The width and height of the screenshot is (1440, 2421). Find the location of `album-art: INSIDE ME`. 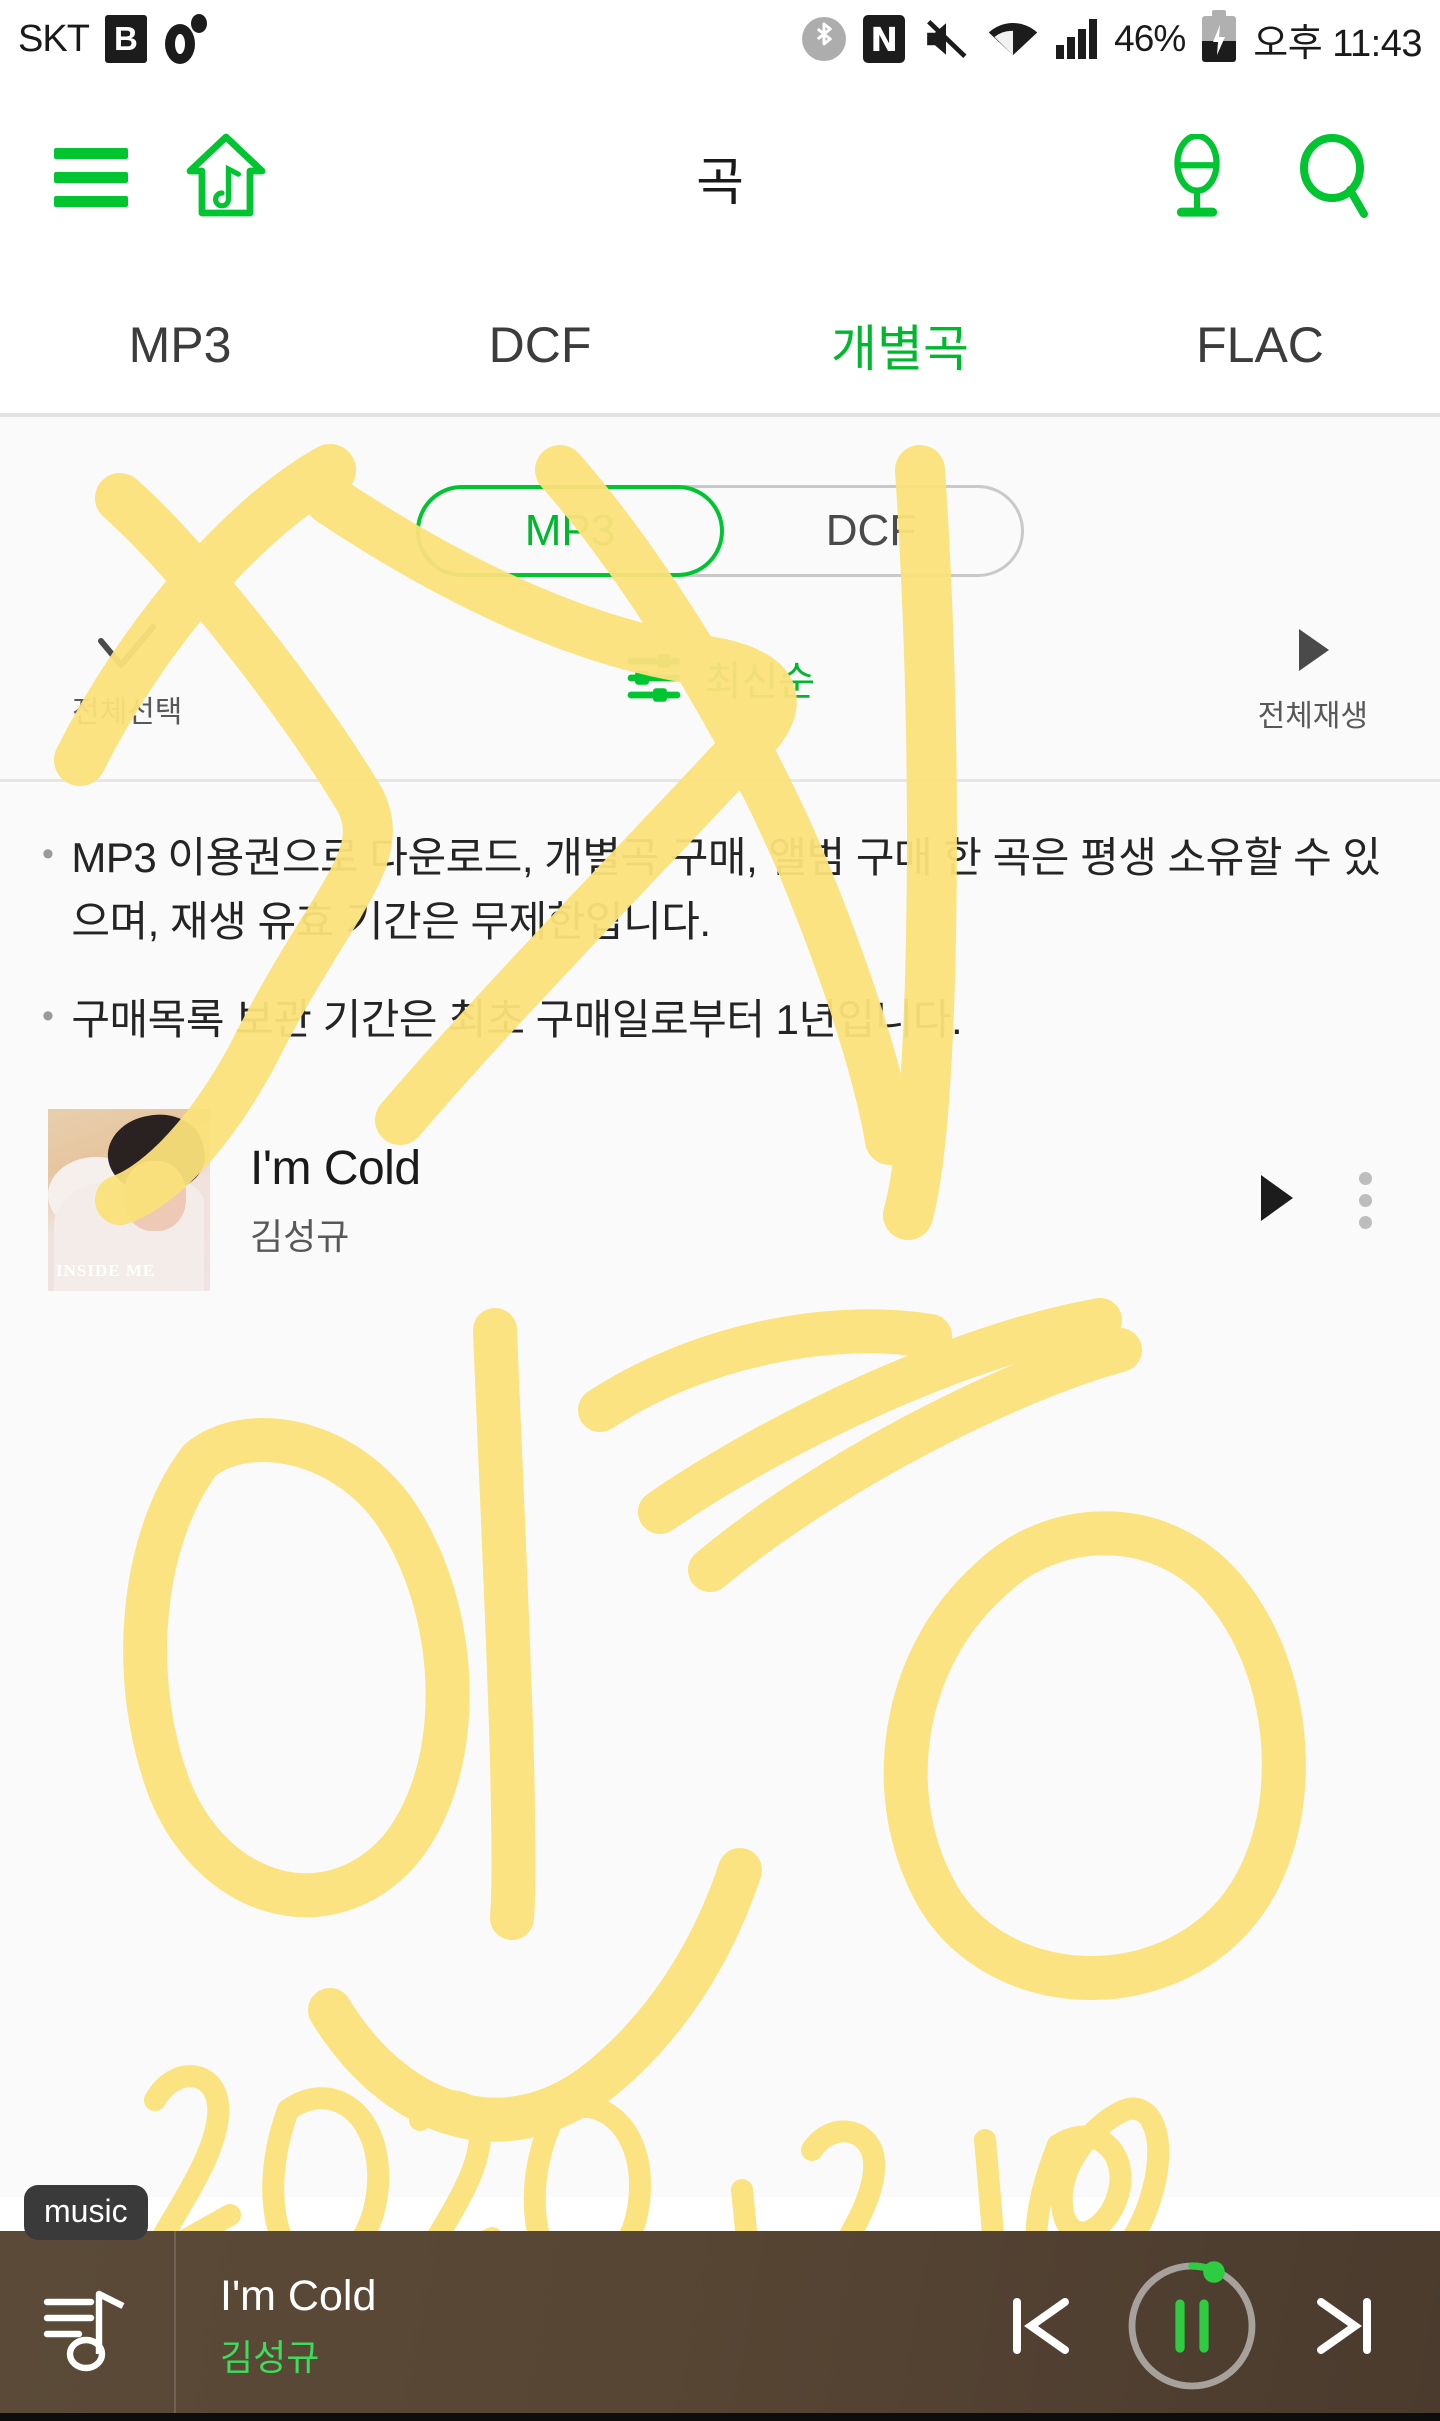

album-art: INSIDE ME is located at coordinates (129, 1200).